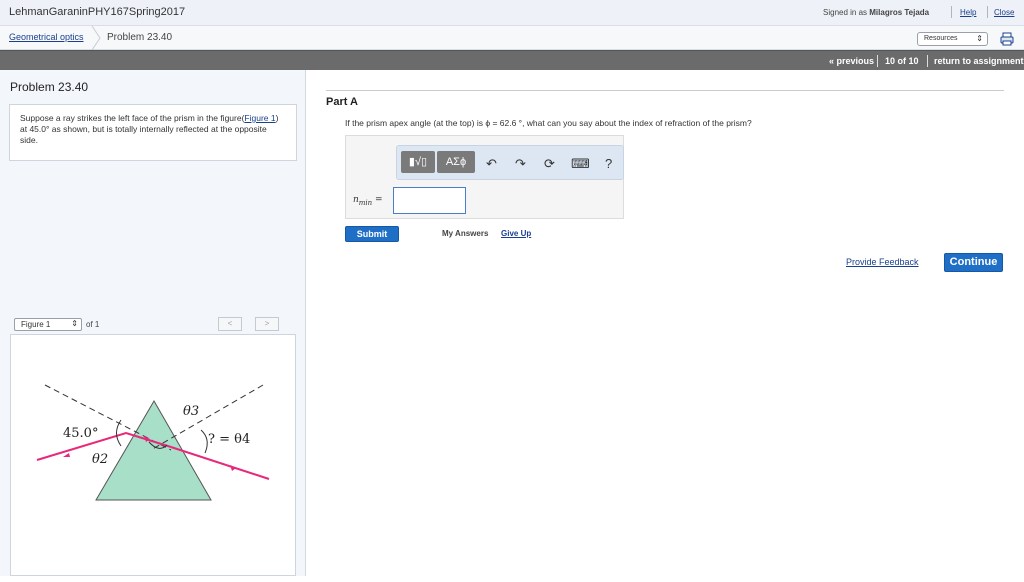 Image resolution: width=1024 pixels, height=582 pixels. Describe the element at coordinates (36, 324) in the screenshot. I see `figure-select-value: Figure 1` at that location.